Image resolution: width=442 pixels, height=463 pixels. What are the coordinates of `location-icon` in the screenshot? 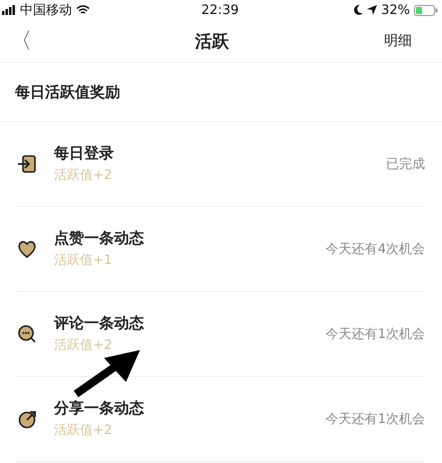 It's located at (372, 10).